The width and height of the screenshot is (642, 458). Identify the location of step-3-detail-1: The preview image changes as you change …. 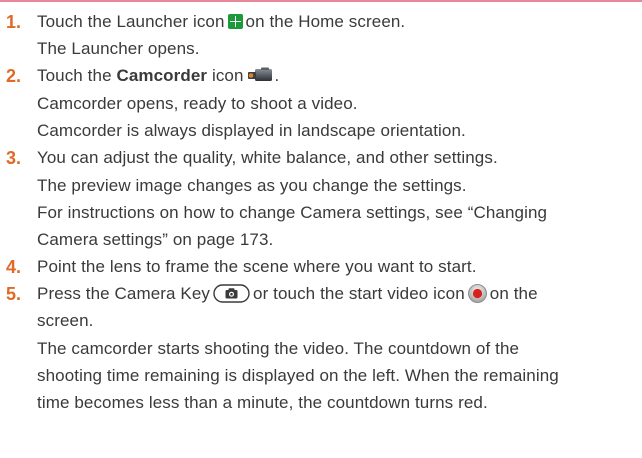
(252, 185).